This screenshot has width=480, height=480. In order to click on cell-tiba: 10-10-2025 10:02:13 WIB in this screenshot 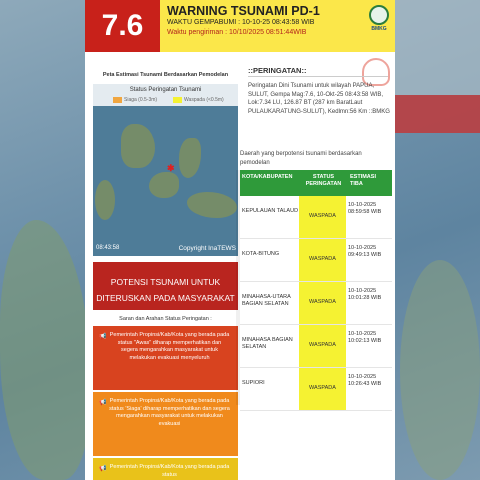, I will do `click(365, 337)`.